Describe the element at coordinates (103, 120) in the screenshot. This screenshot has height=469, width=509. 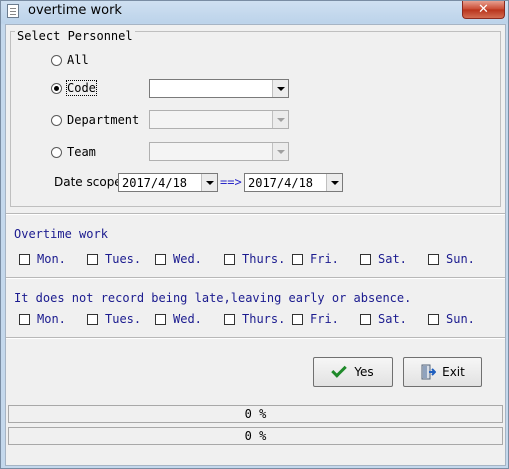
I see `radio-department-label: Department` at that location.